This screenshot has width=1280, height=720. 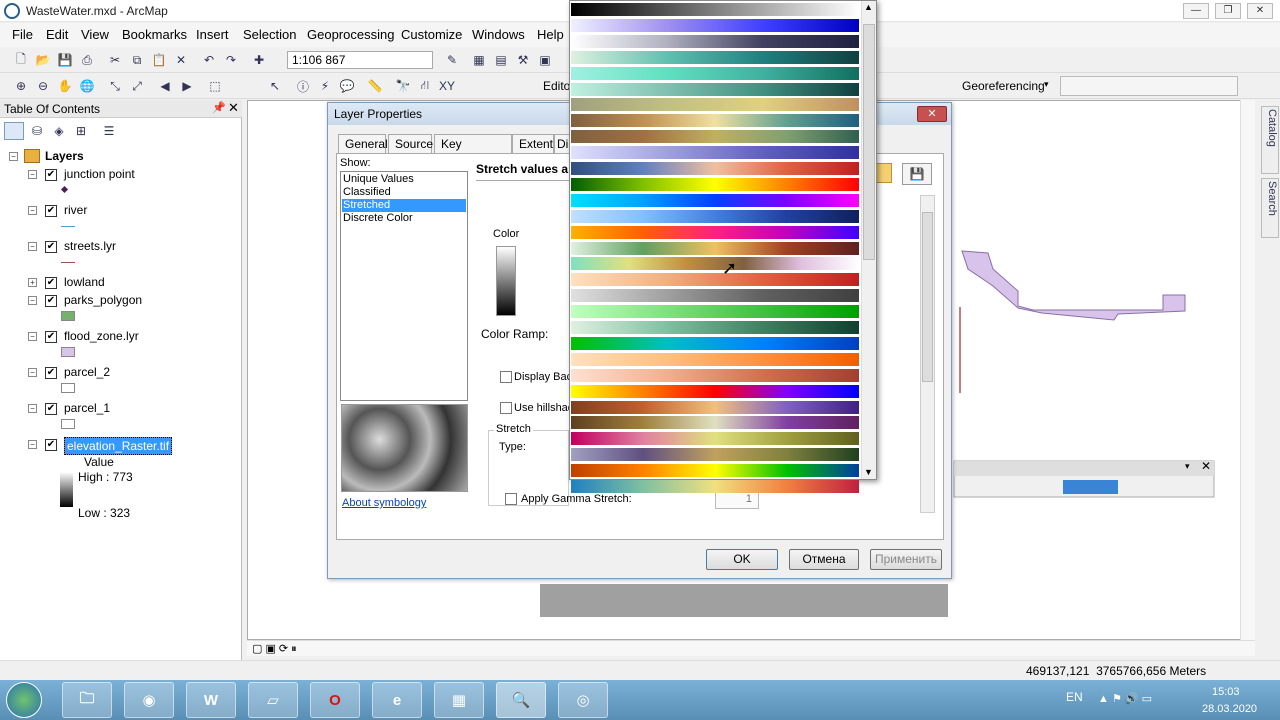 What do you see at coordinates (87, 372) in the screenshot?
I see `layer-name: parcel_2` at bounding box center [87, 372].